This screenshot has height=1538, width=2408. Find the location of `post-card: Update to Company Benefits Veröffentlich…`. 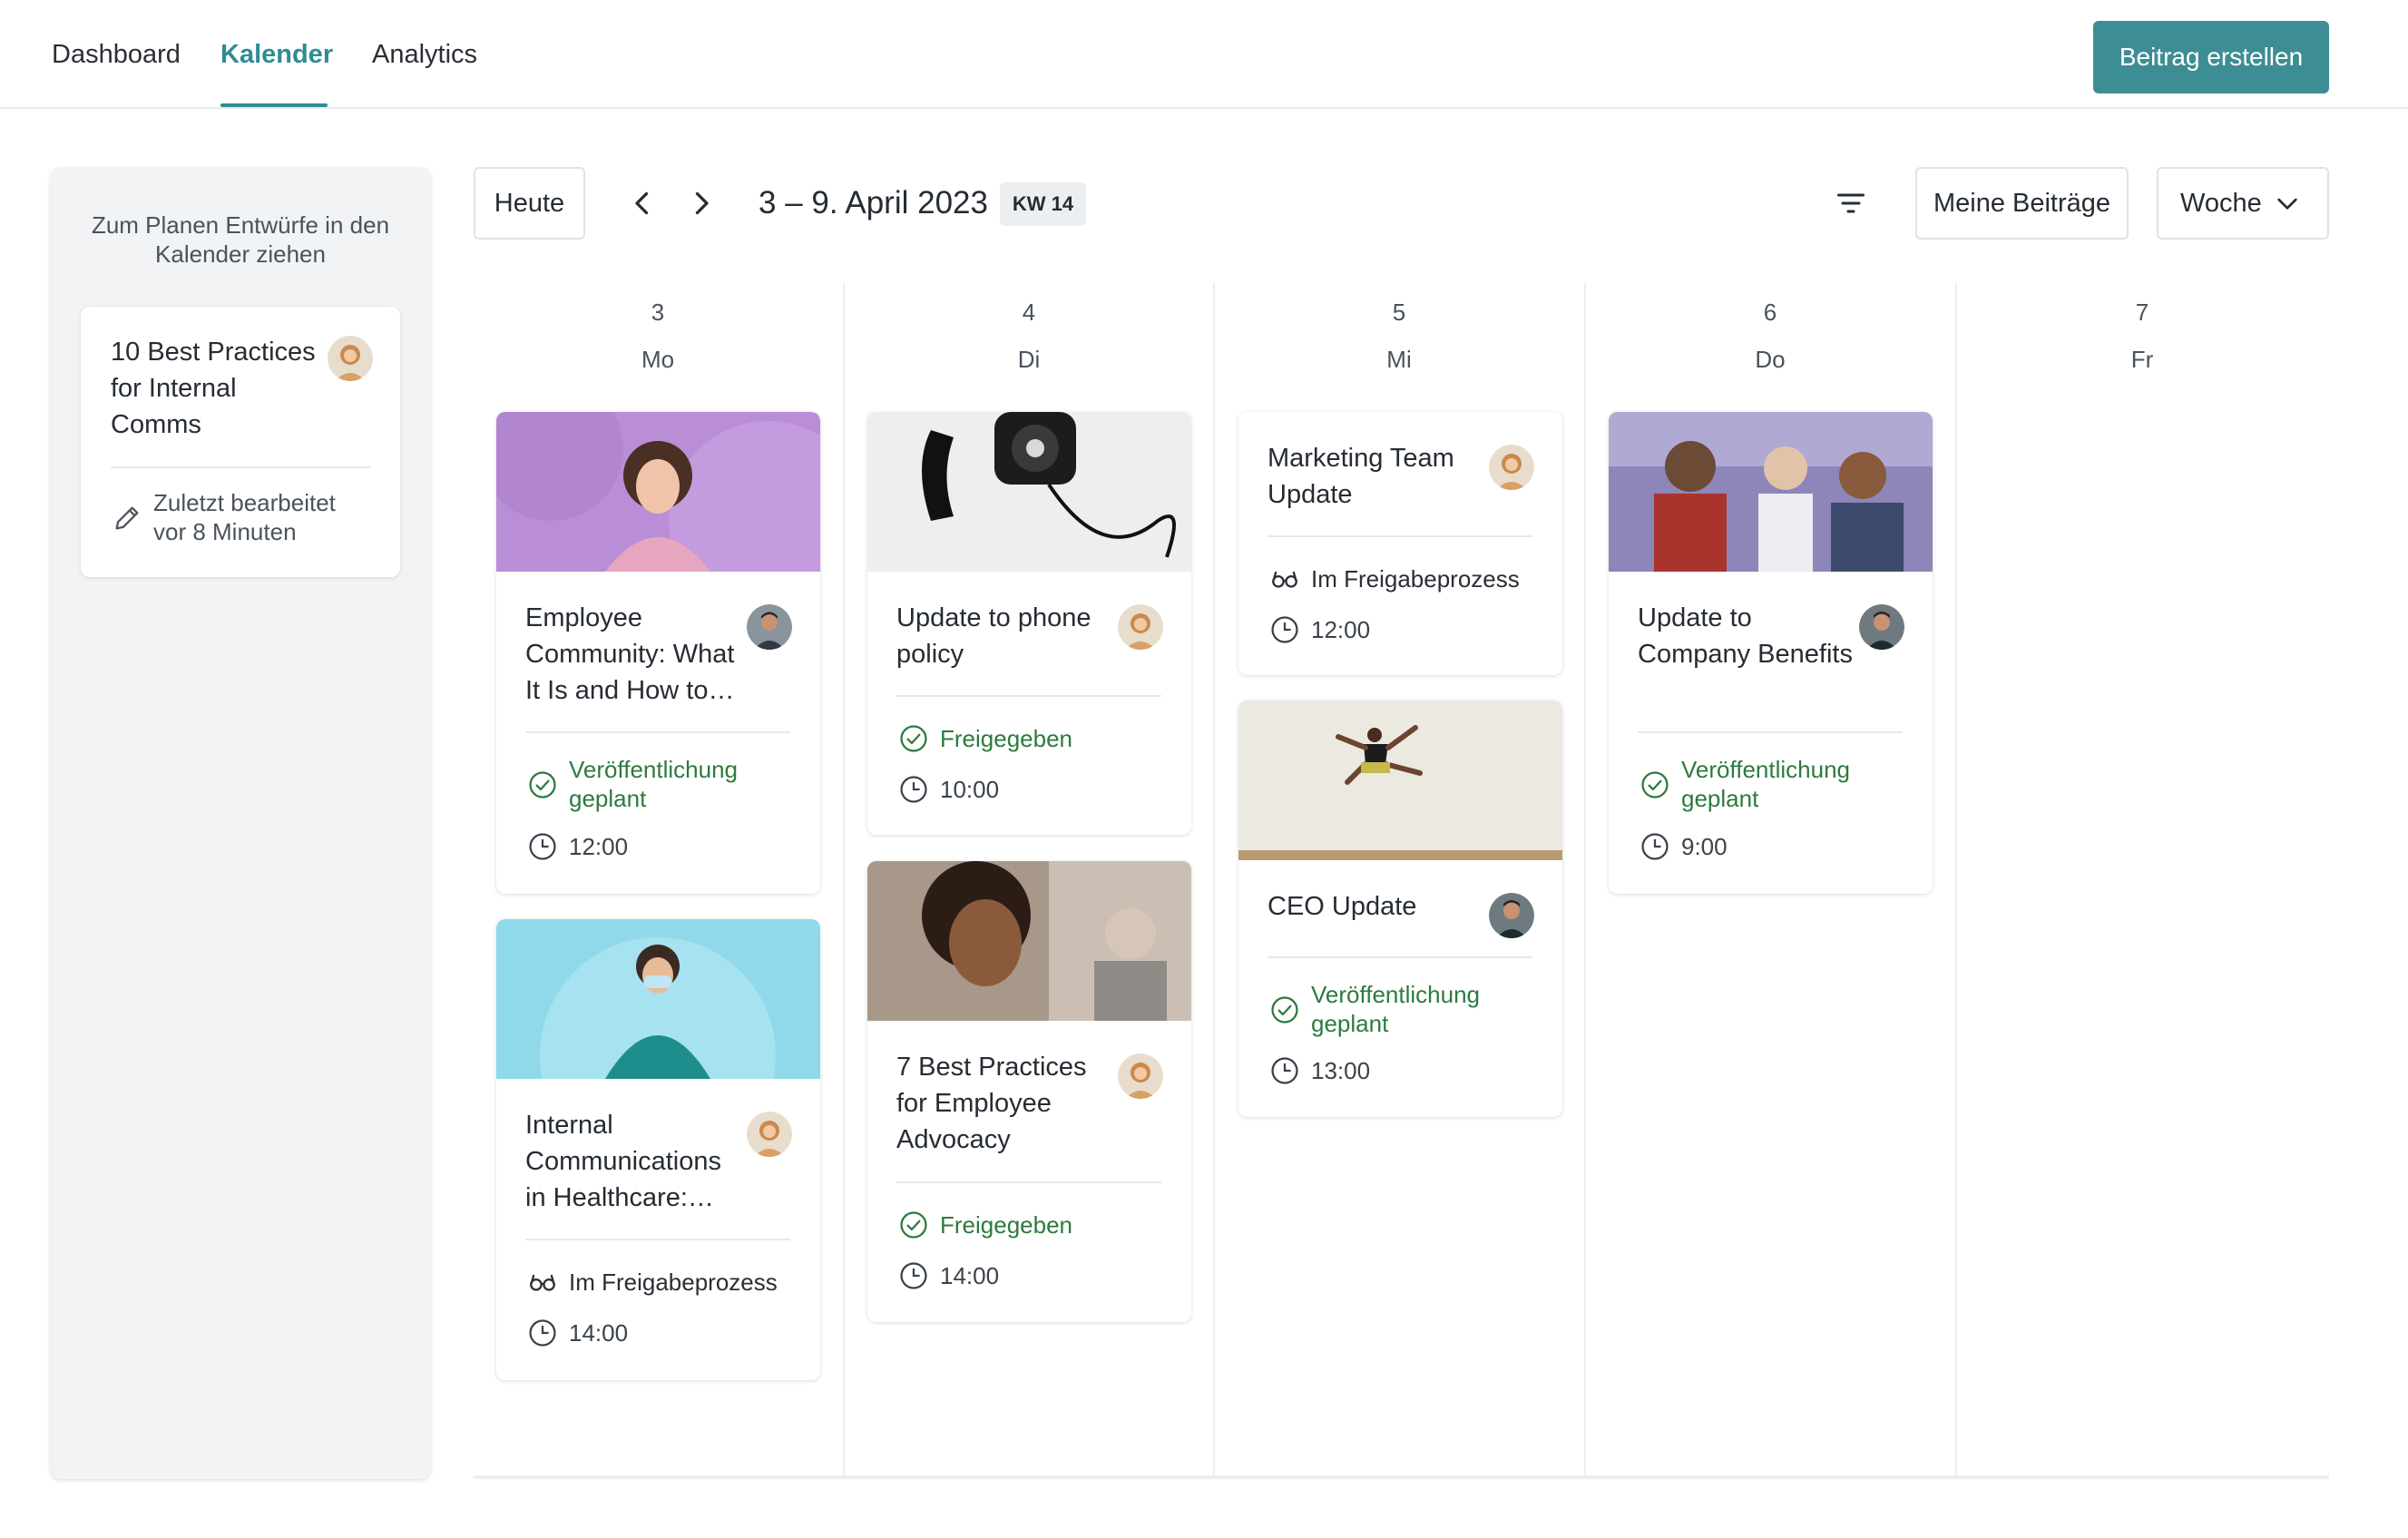

post-card: Update to Company Benefits Veröffentlich… is located at coordinates (1771, 653).